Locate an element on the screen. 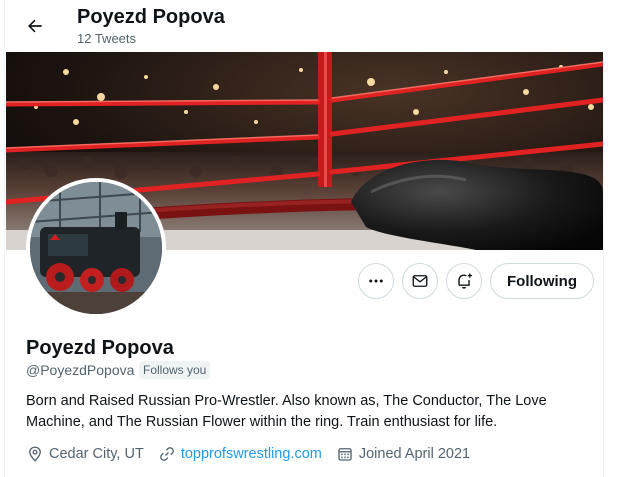 Image resolution: width=623 pixels, height=477 pixels. notification-bell-icon is located at coordinates (465, 281).